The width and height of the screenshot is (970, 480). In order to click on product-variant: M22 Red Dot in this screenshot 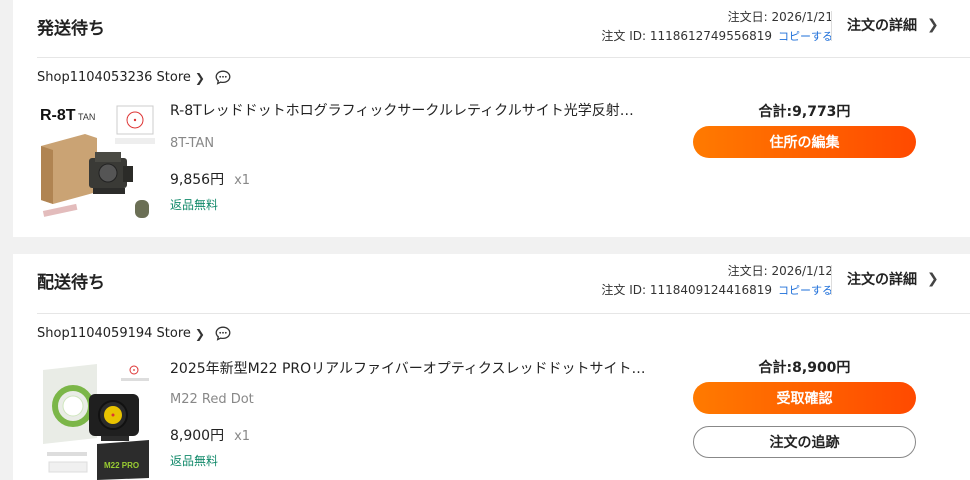, I will do `click(212, 399)`.